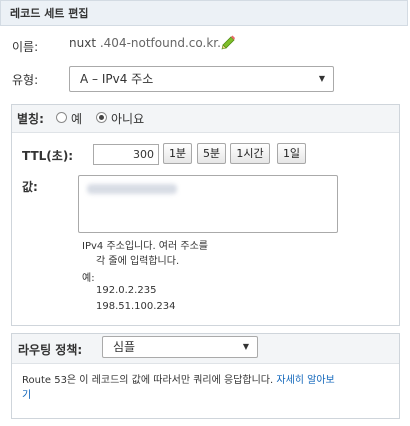 The width and height of the screenshot is (410, 426). Describe the element at coordinates (291, 153) in the screenshot. I see `ttl-1day-button: 1일` at that location.